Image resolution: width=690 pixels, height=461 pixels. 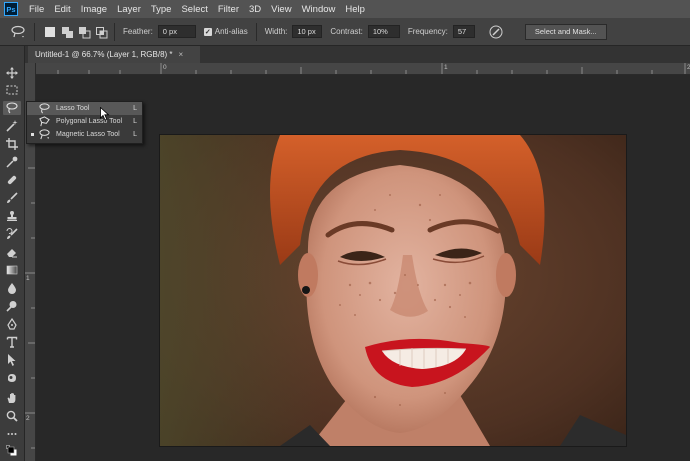 I want to click on type-tool, so click(x=12, y=342).